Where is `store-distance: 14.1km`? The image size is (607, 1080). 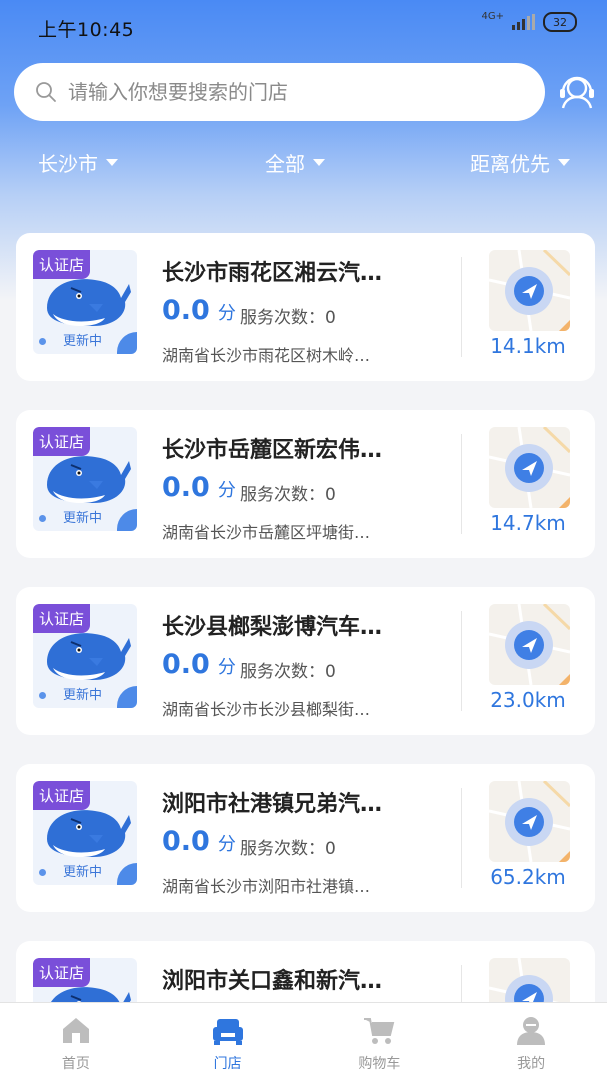
store-distance: 14.1km is located at coordinates (528, 346).